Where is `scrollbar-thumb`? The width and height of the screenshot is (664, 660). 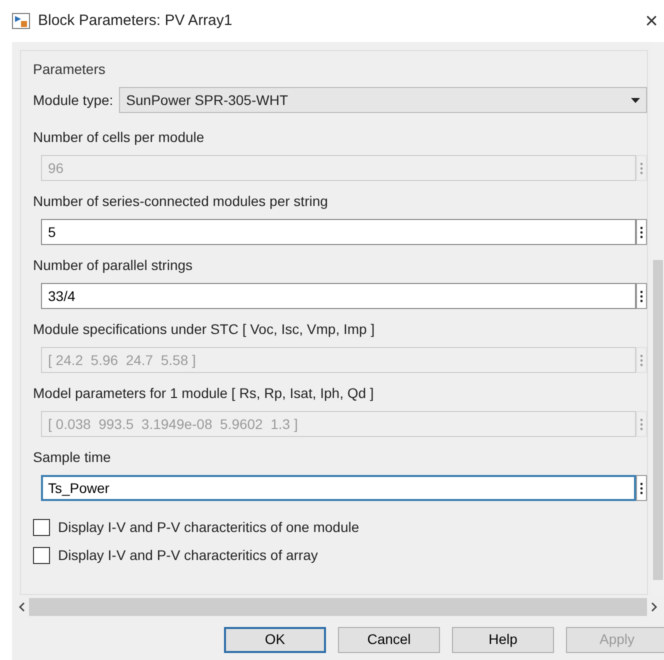
scrollbar-thumb is located at coordinates (658, 420).